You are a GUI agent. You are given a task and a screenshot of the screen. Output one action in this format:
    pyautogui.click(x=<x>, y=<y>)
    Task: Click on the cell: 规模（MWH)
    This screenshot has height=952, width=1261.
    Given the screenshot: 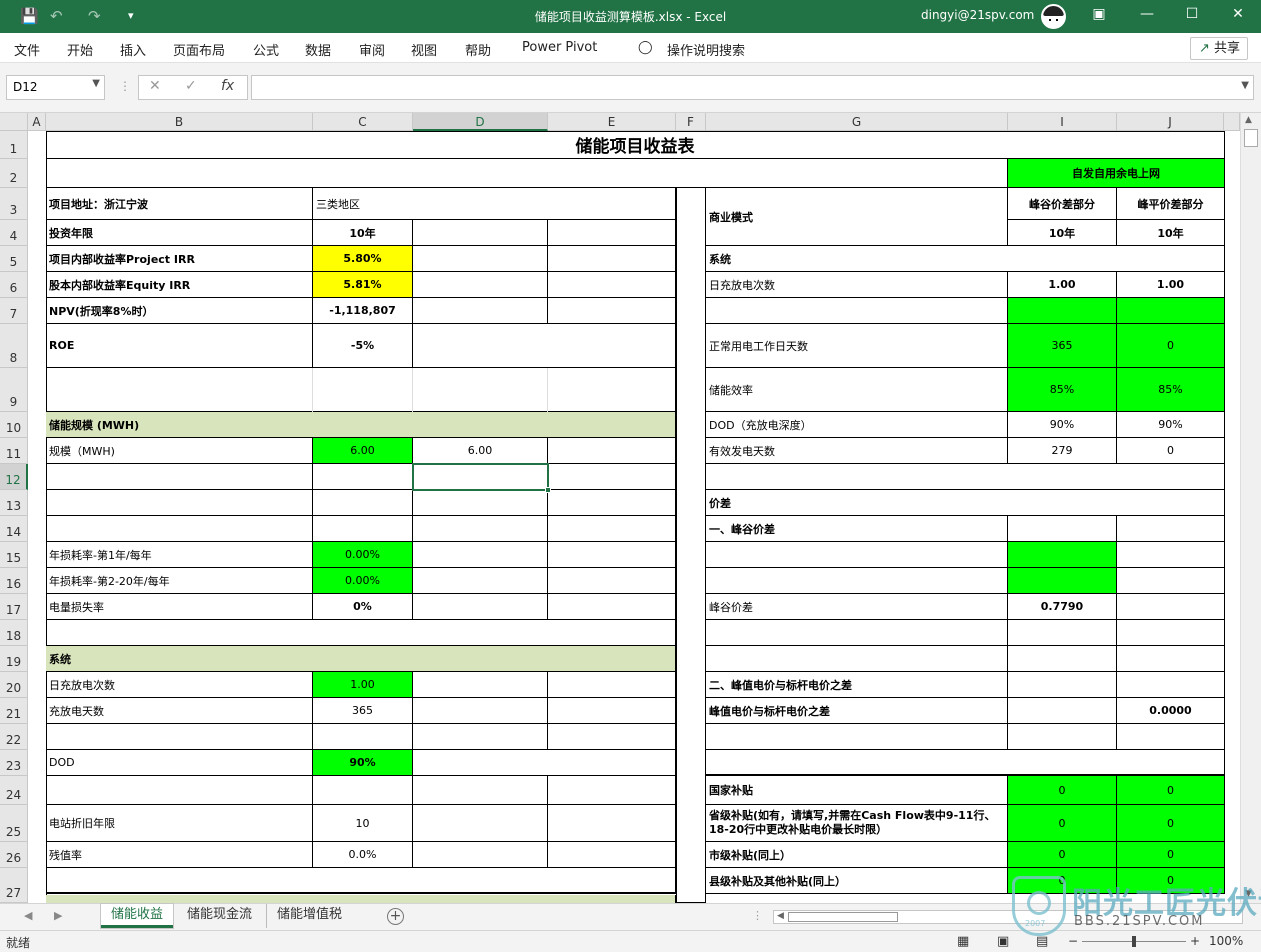 What is the action you would take?
    pyautogui.click(x=179, y=451)
    